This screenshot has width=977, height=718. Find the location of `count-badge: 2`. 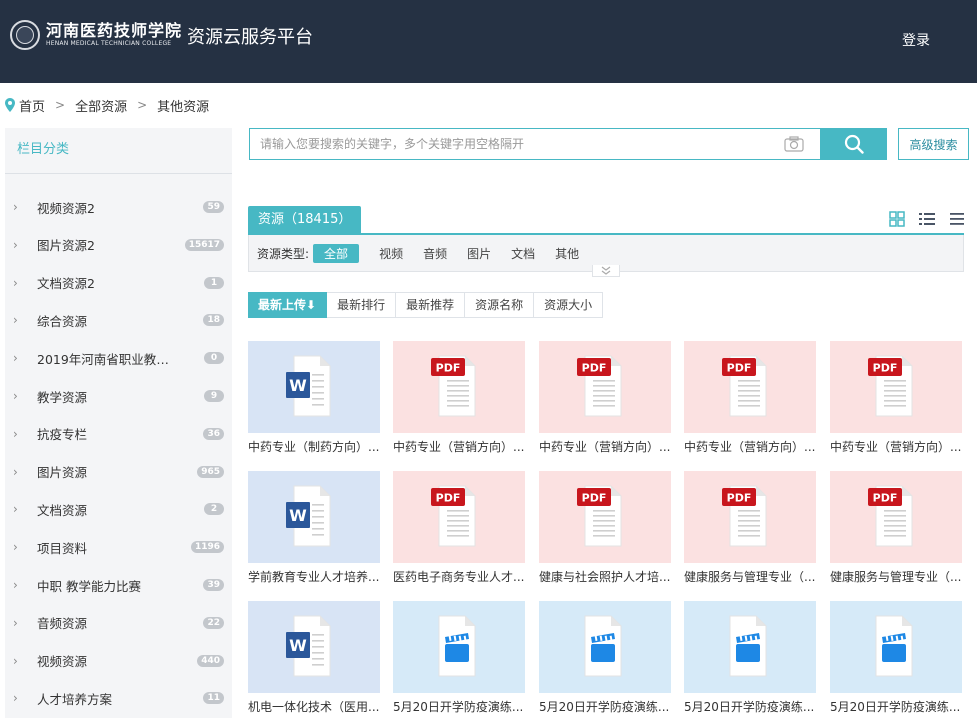

count-badge: 2 is located at coordinates (214, 509).